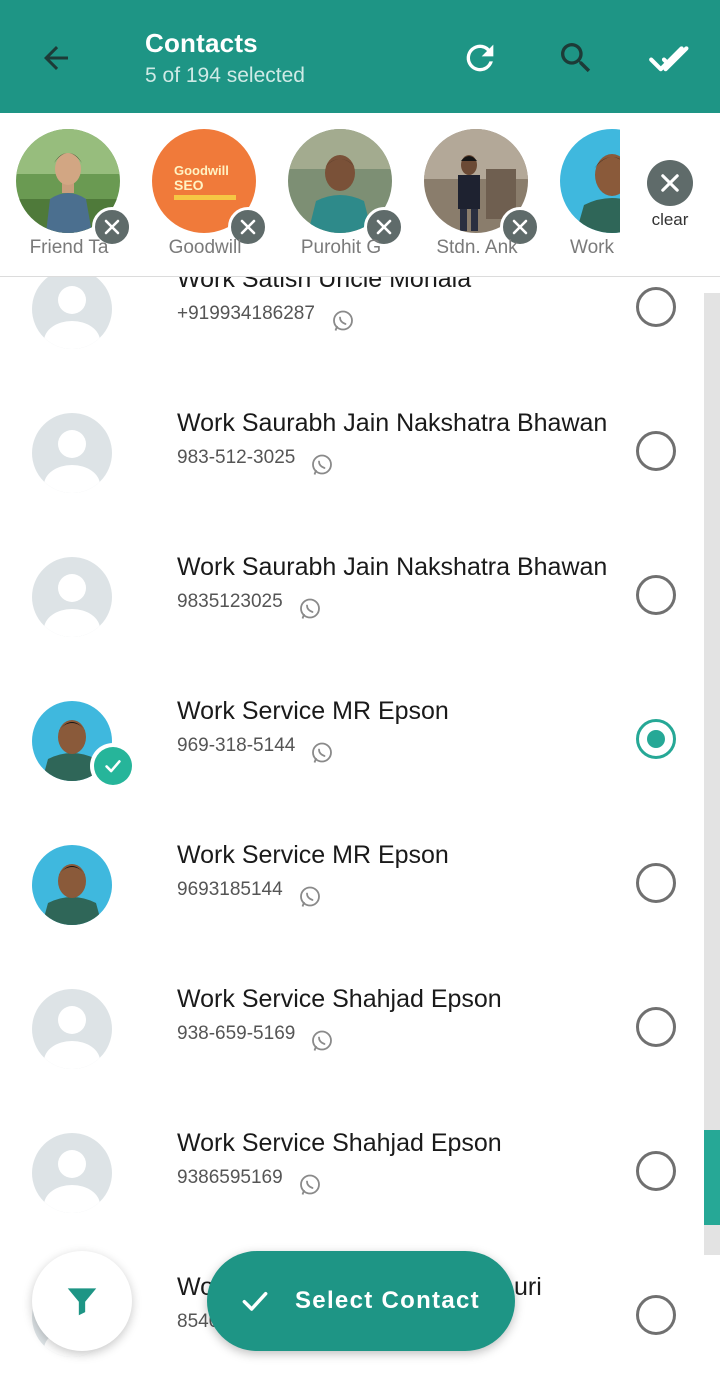 Image resolution: width=720 pixels, height=1389 pixels. Describe the element at coordinates (341, 247) in the screenshot. I see `chip-name: Purohit G` at that location.